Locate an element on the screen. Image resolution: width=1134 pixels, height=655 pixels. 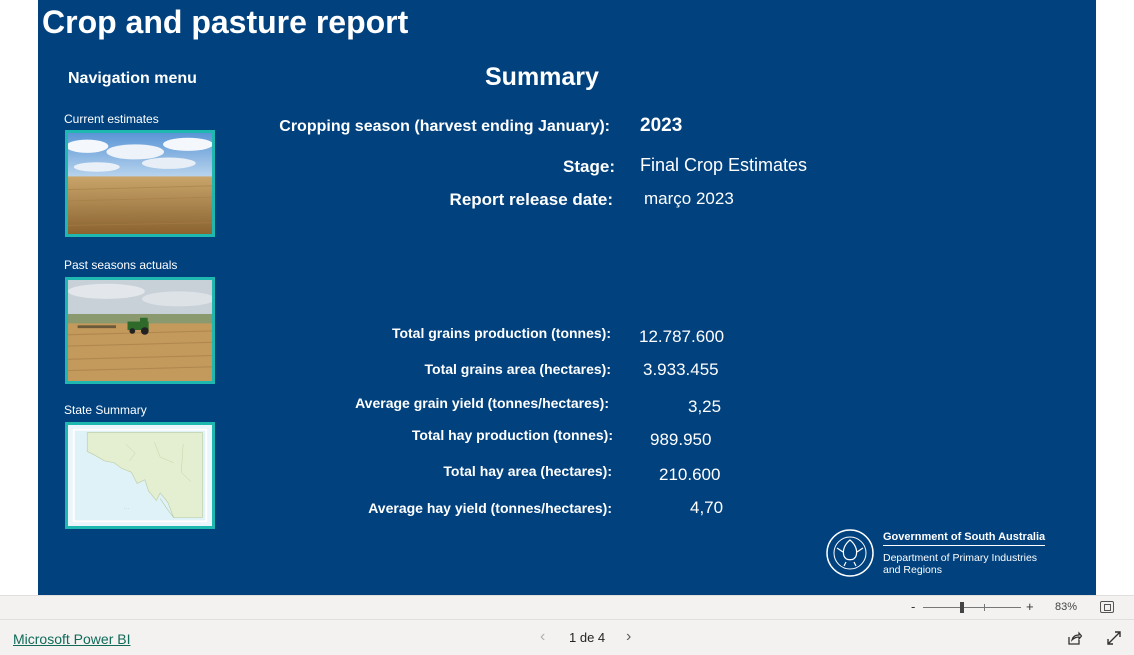
zoom-bar: - + 83% is located at coordinates (567, 607).